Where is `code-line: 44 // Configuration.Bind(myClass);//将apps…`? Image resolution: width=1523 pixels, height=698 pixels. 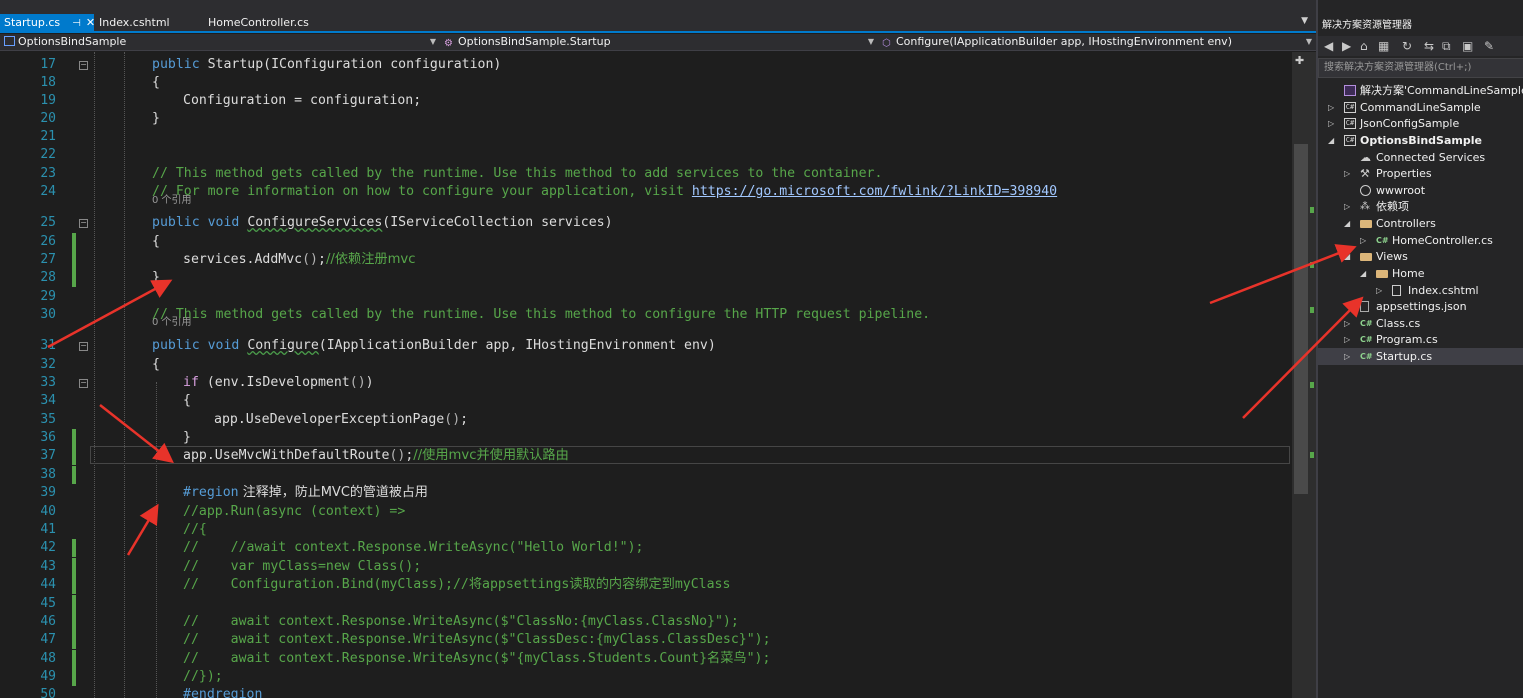 code-line: 44 // Configuration.Bind(myClass);//将apps… is located at coordinates (646, 585).